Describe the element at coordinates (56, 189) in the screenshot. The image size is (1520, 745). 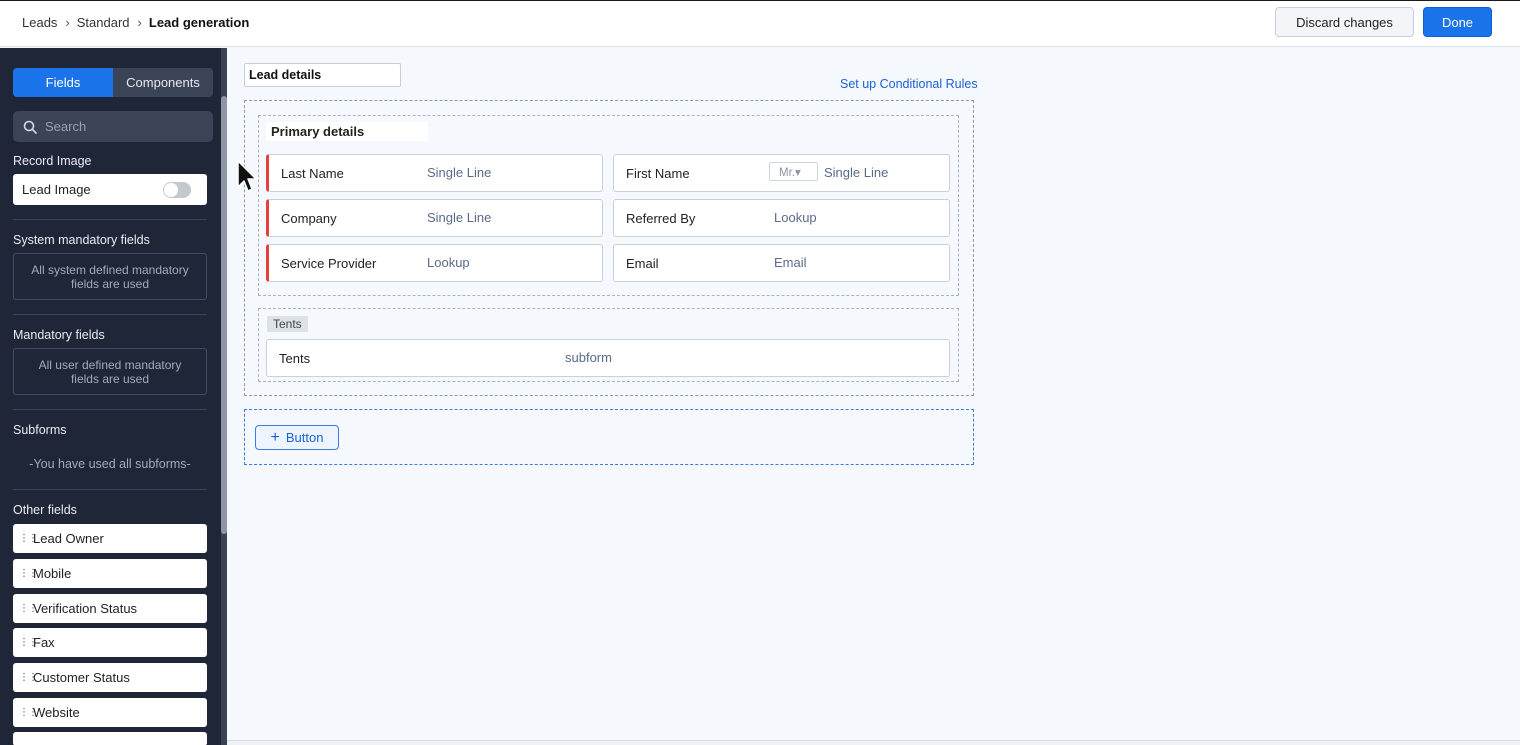
I see `lead-image-label: Lead Image` at that location.